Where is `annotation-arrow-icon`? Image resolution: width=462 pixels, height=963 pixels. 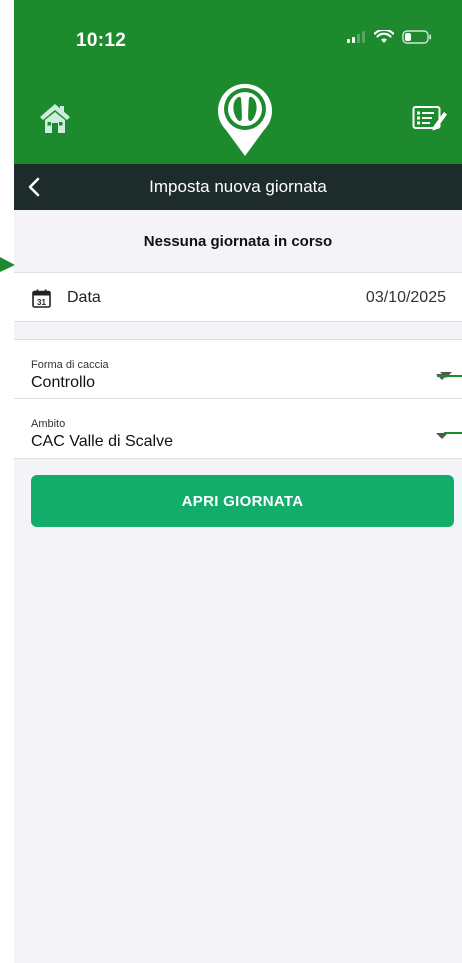 annotation-arrow-icon is located at coordinates (7, 264).